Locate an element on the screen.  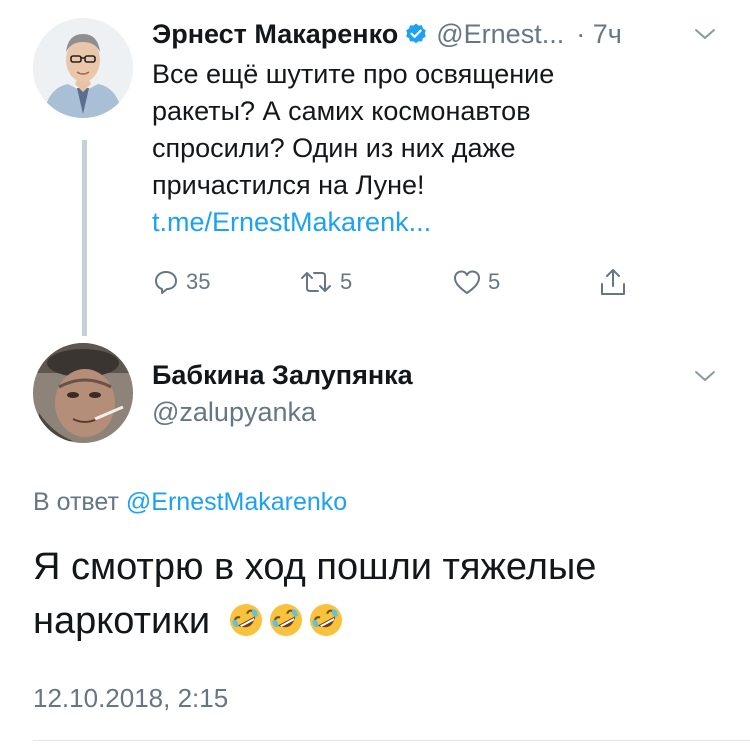
like-icon is located at coordinates (467, 282).